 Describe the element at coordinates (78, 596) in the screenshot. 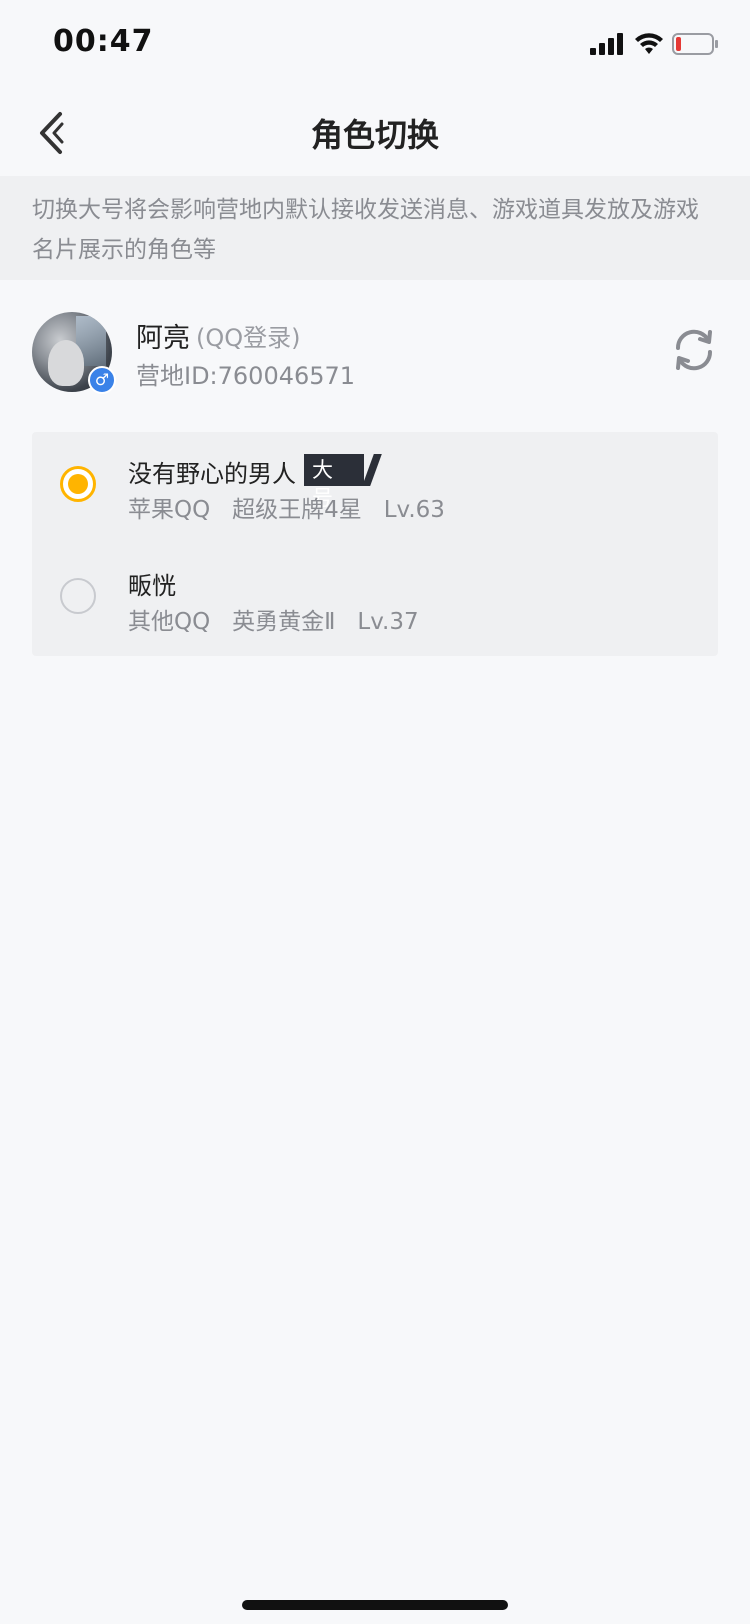

I see `radio-unselected-icon` at that location.